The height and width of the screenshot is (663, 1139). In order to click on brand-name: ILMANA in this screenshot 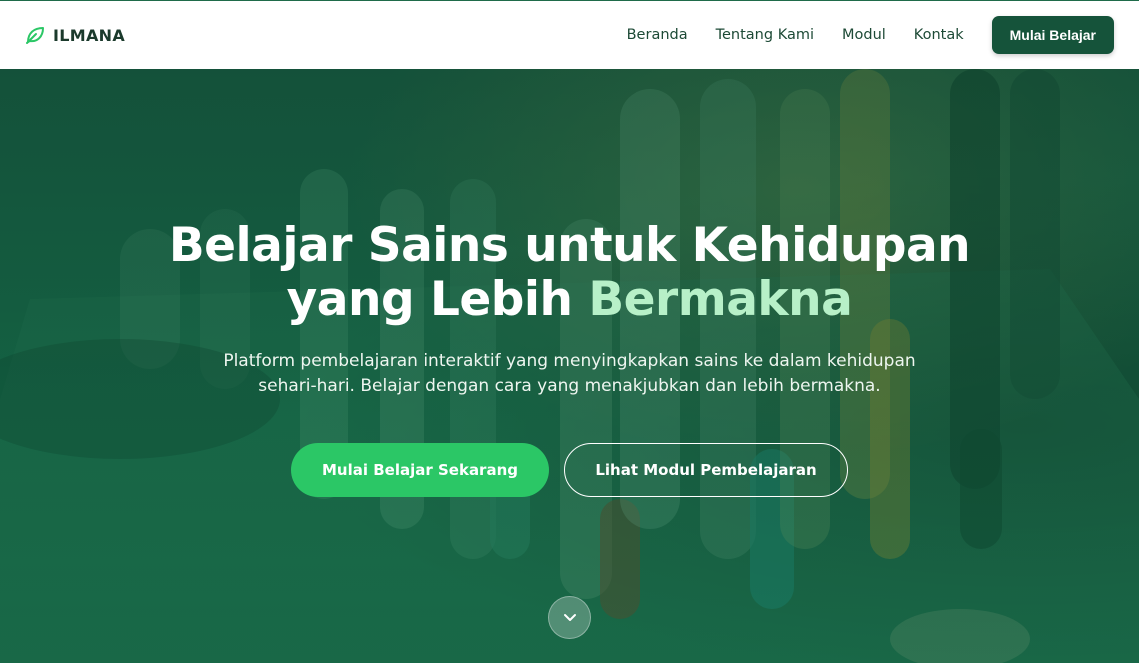, I will do `click(89, 35)`.